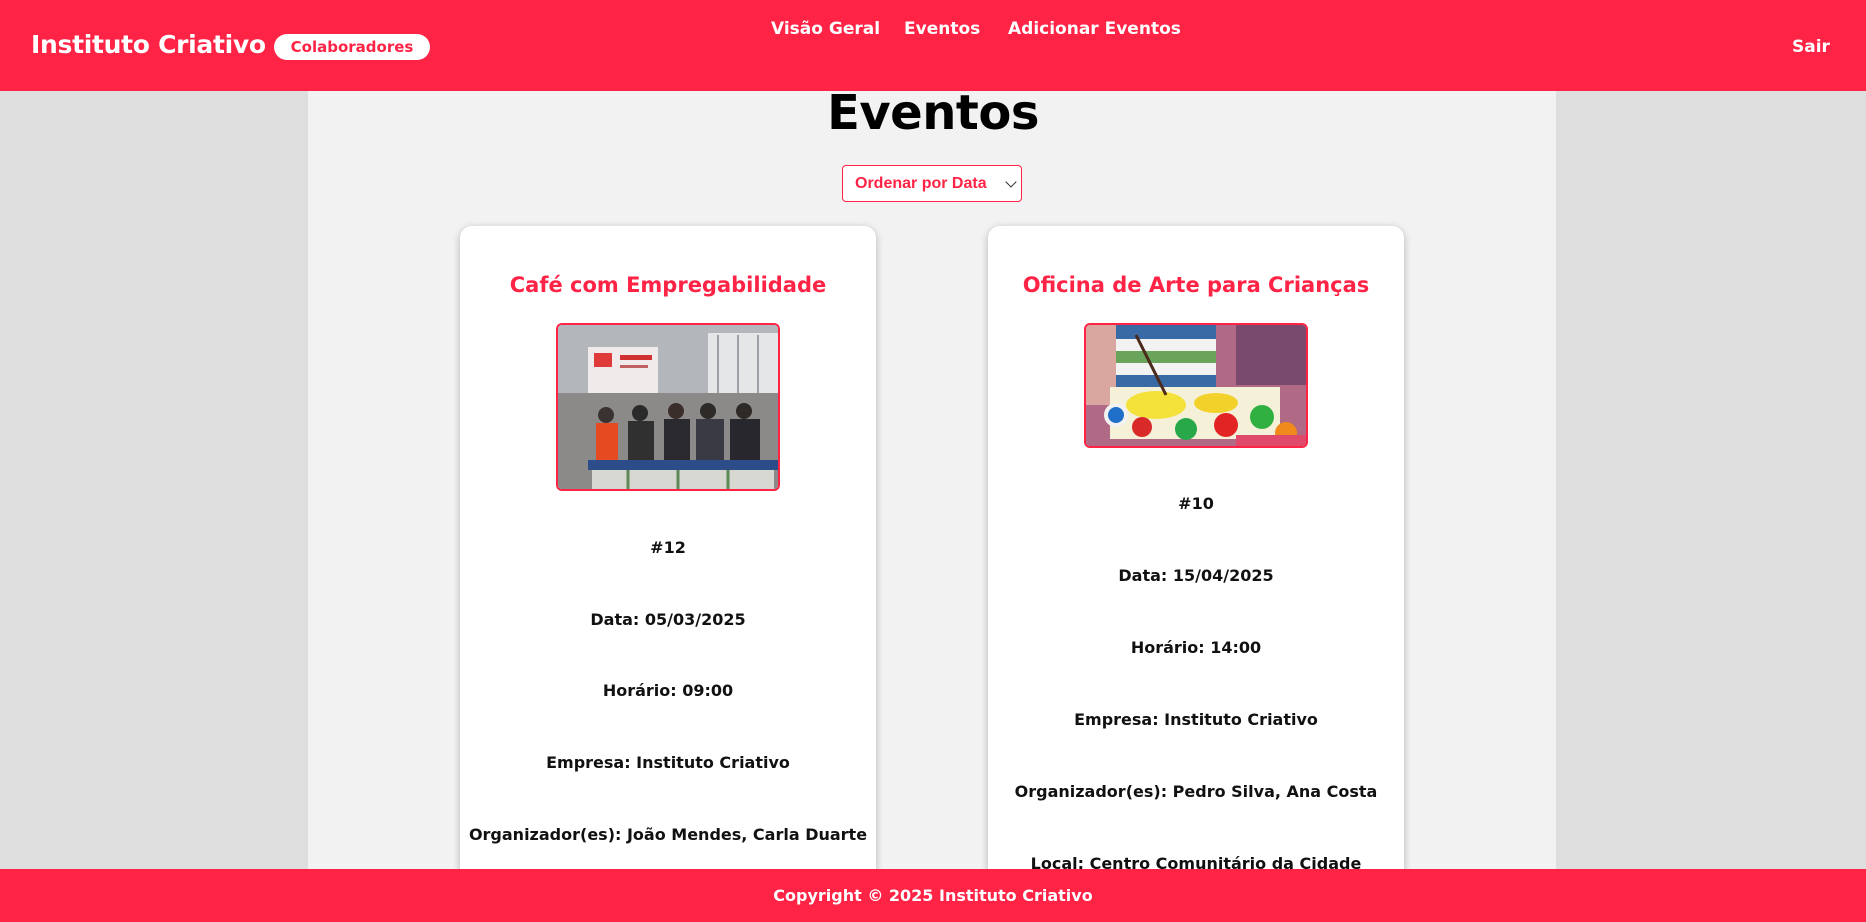 This screenshot has width=1866, height=922. What do you see at coordinates (1196, 791) in the screenshot?
I see `event-organizers: Organizador(es): Pedro Silva, Ana Costa` at bounding box center [1196, 791].